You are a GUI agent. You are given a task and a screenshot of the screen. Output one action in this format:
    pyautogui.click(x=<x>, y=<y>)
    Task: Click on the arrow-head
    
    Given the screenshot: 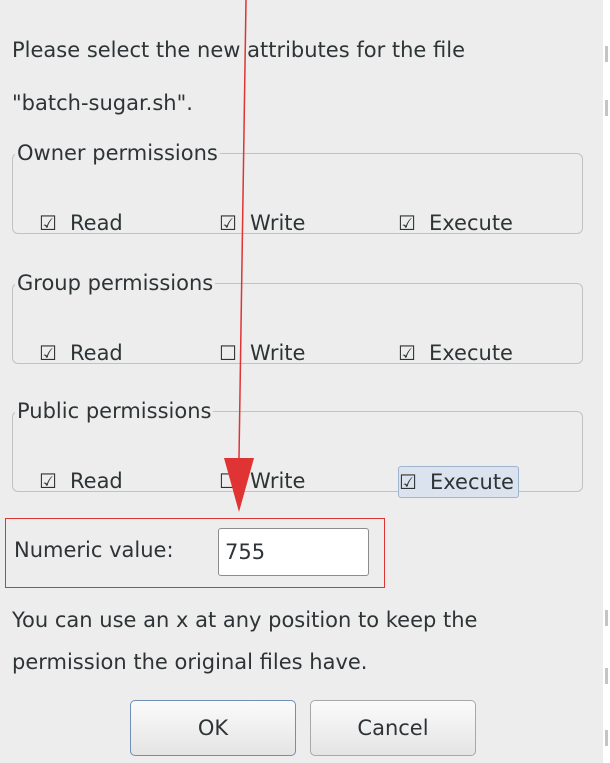 What is the action you would take?
    pyautogui.click(x=239, y=485)
    